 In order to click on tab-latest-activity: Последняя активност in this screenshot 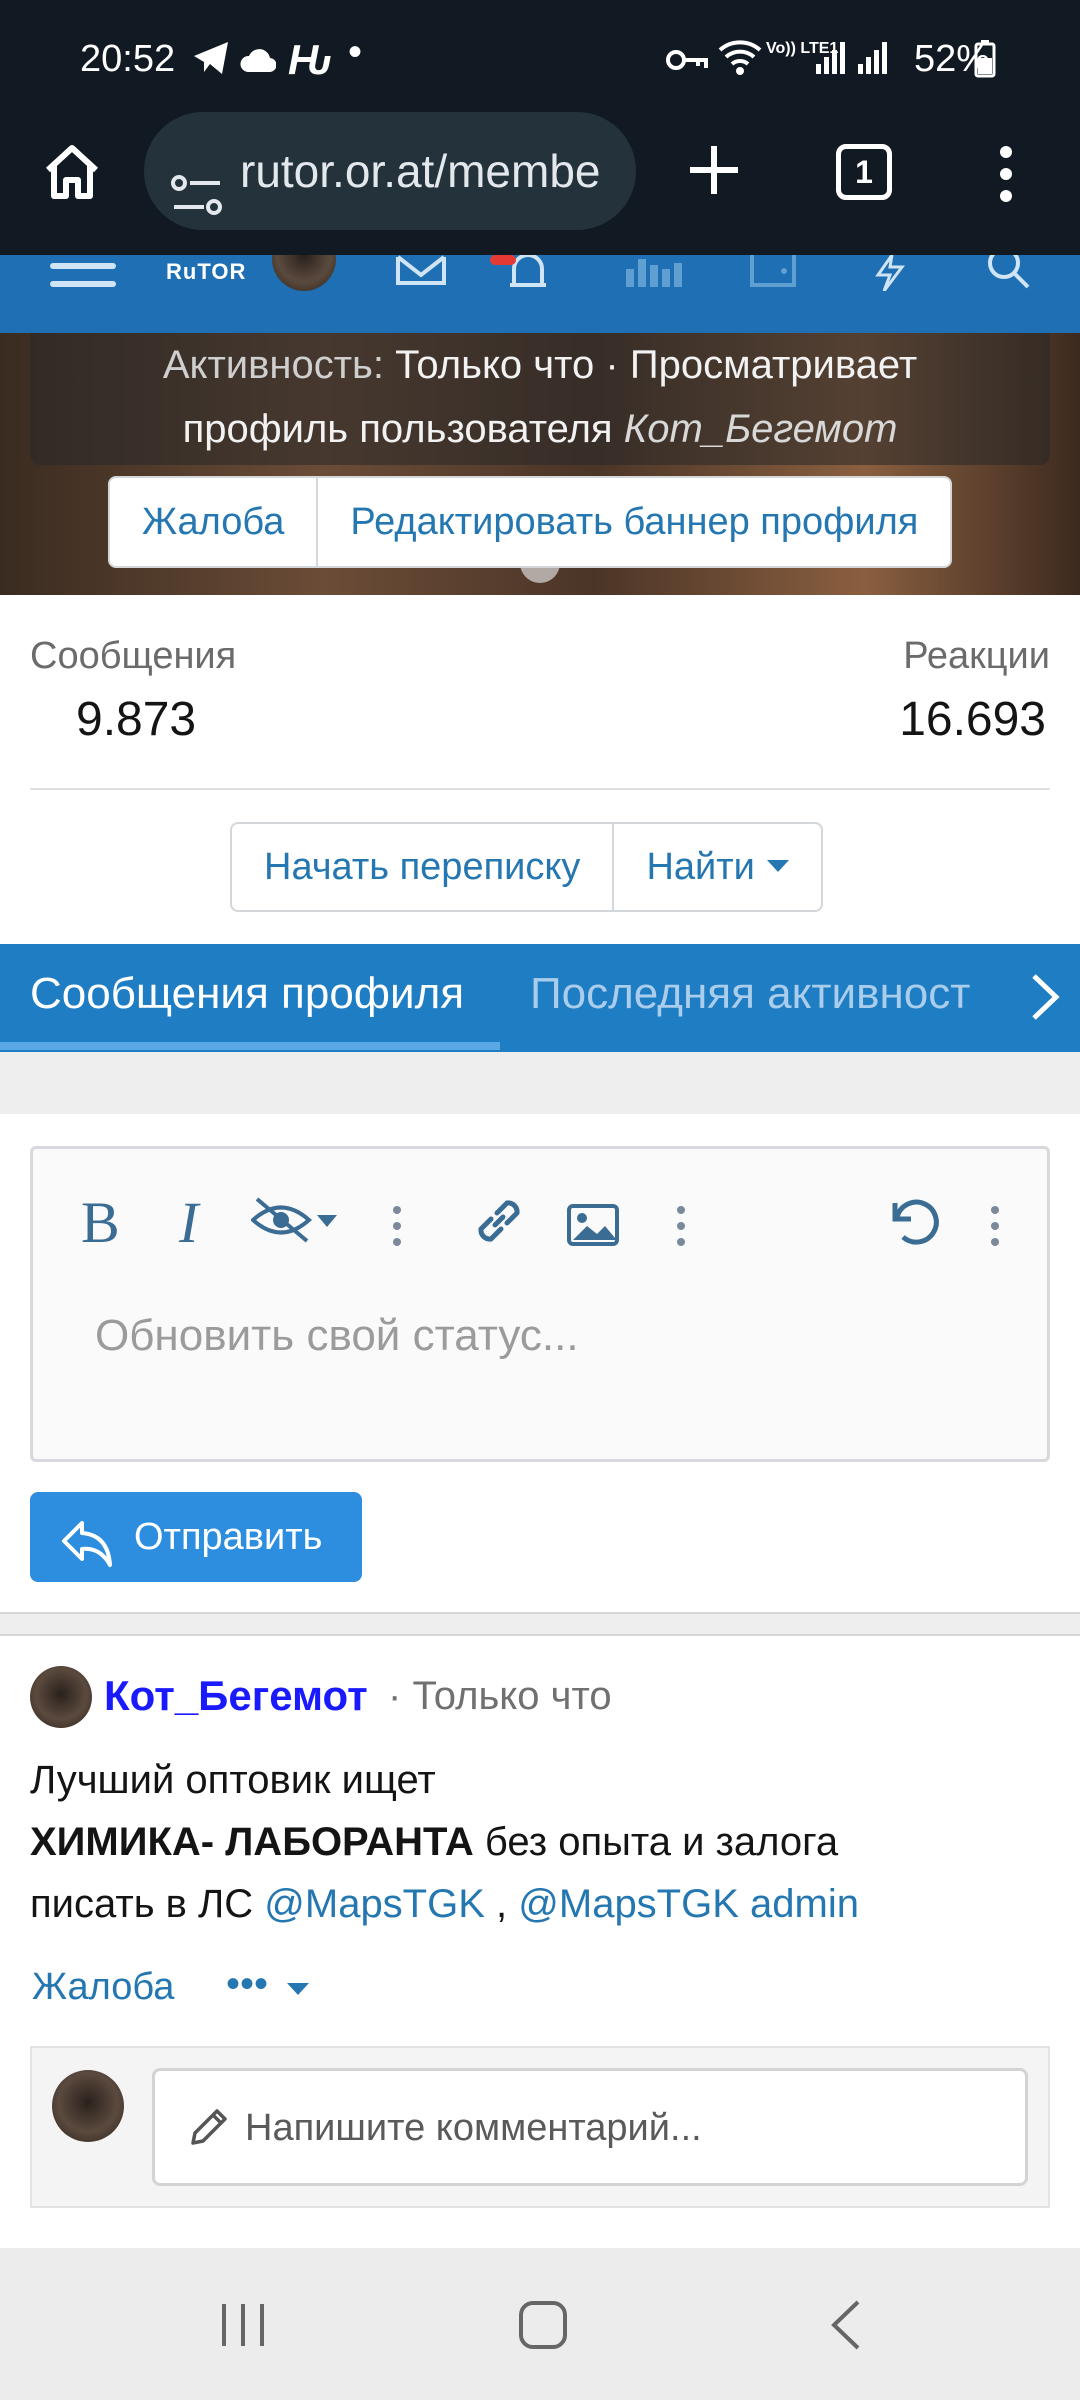, I will do `click(765, 994)`.